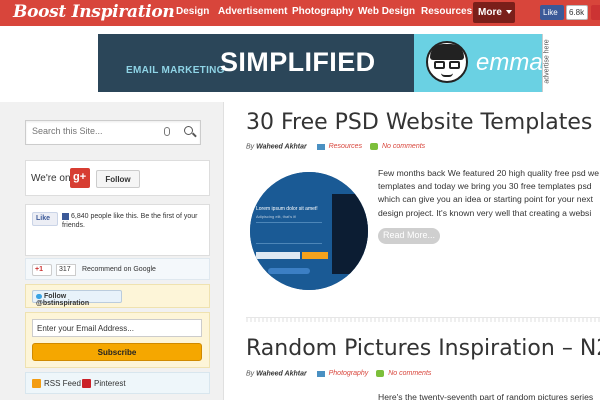 This screenshot has height=400, width=600. What do you see at coordinates (117, 340) in the screenshot?
I see `subscribe-panel: Enter your Email Address... Subscribe` at bounding box center [117, 340].